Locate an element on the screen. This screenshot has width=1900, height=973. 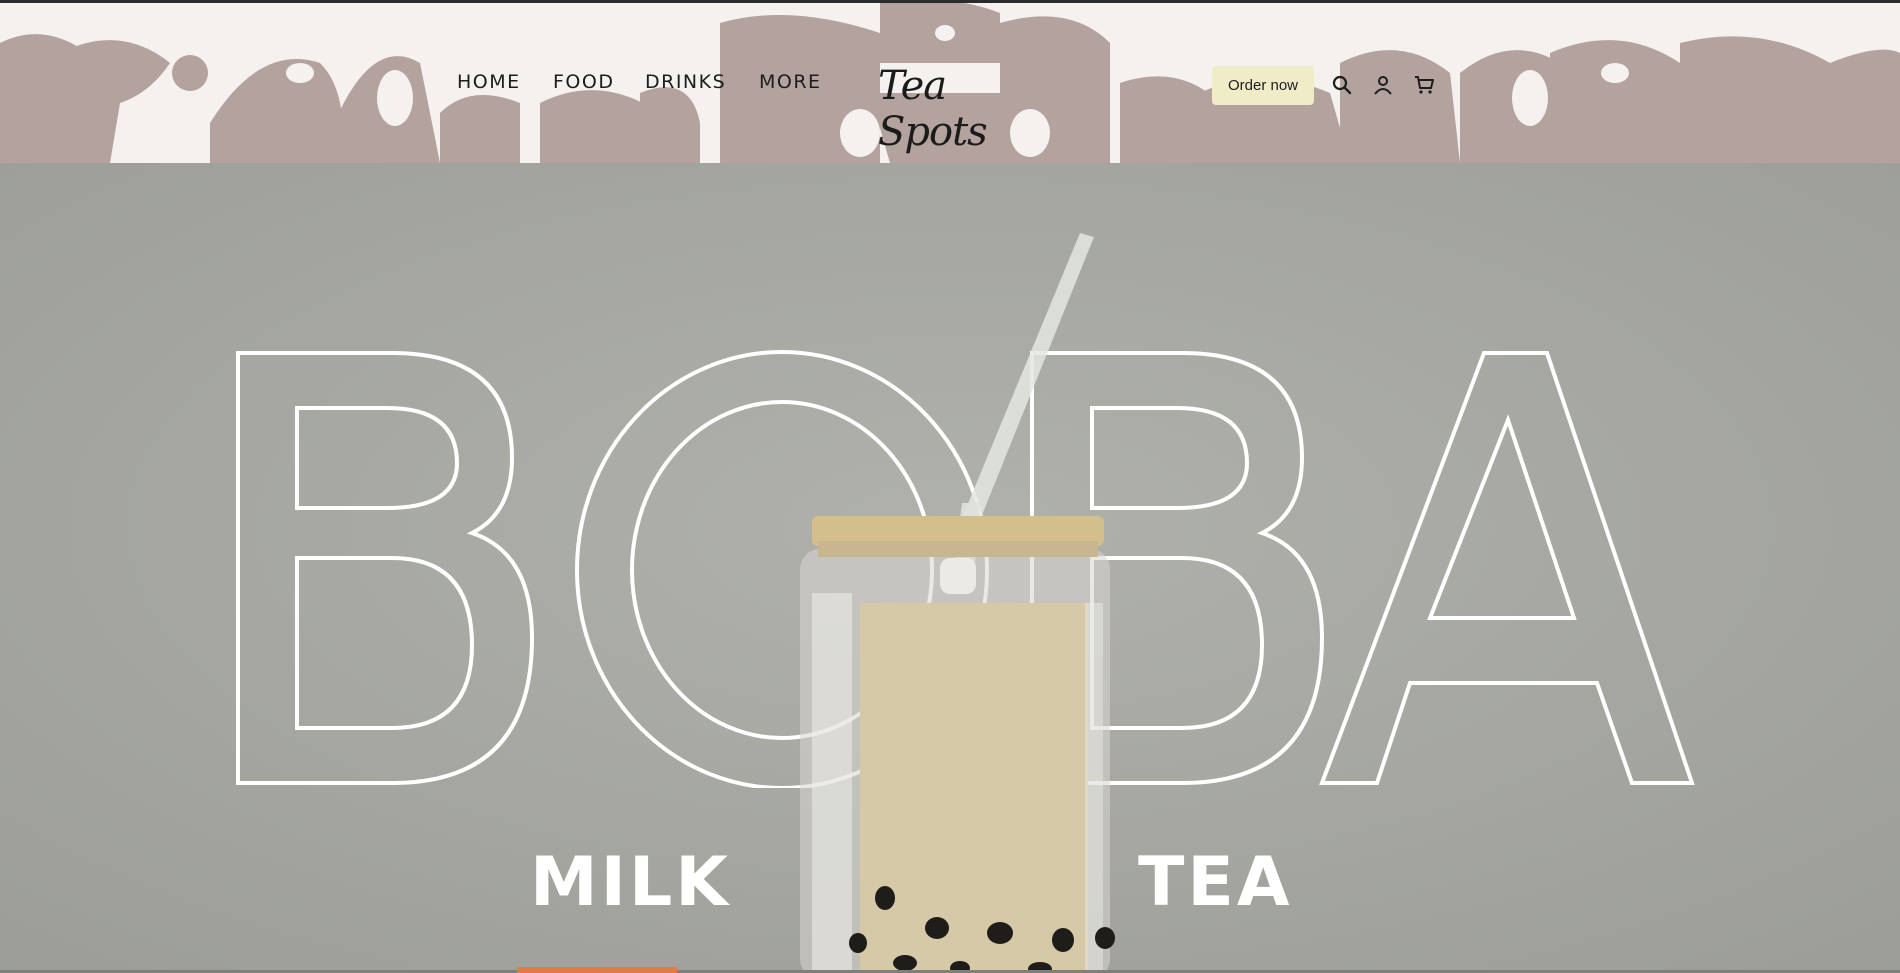
nav-home: HOME is located at coordinates (489, 82).